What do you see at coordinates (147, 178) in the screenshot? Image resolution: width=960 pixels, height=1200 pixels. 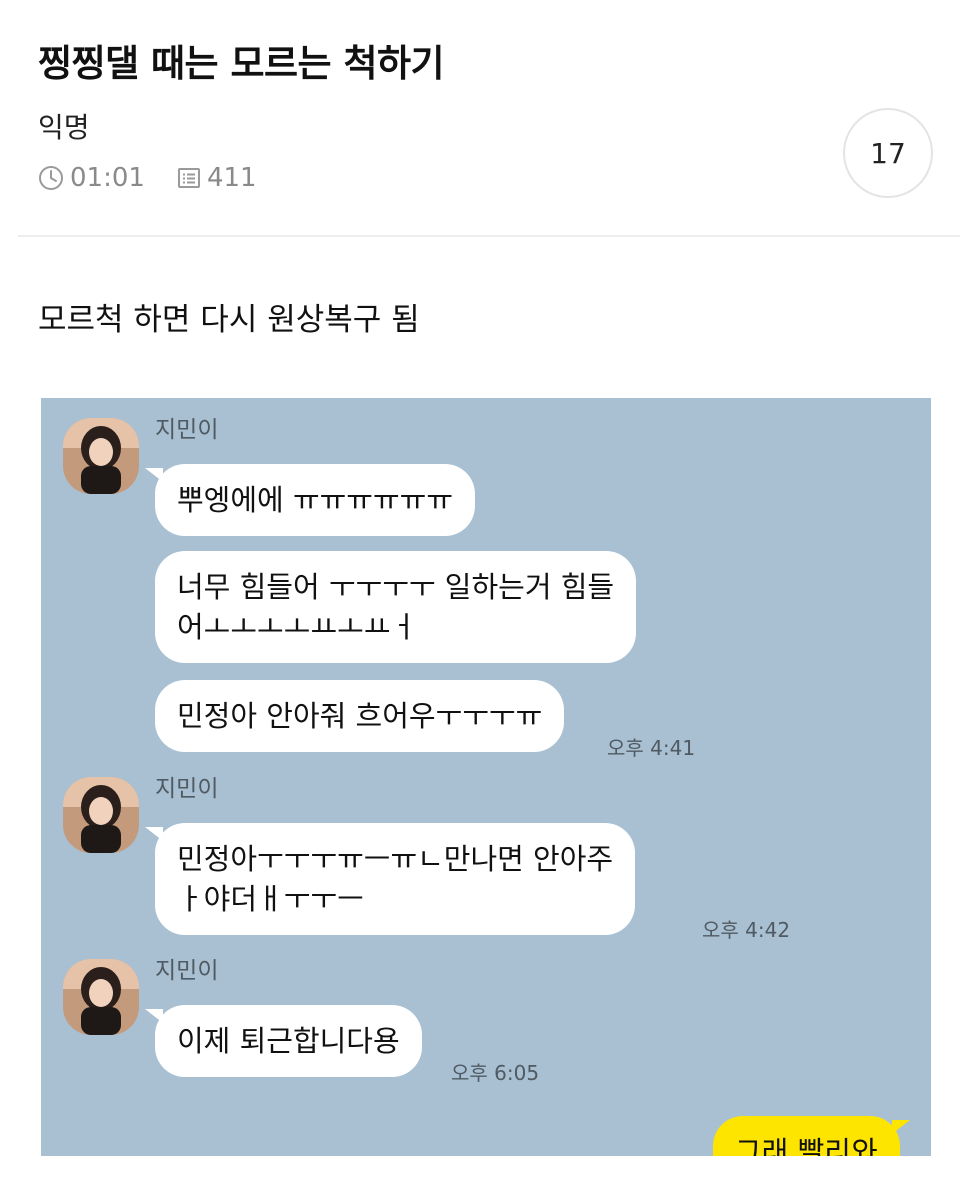 I see `post-meta: 01:01 411` at bounding box center [147, 178].